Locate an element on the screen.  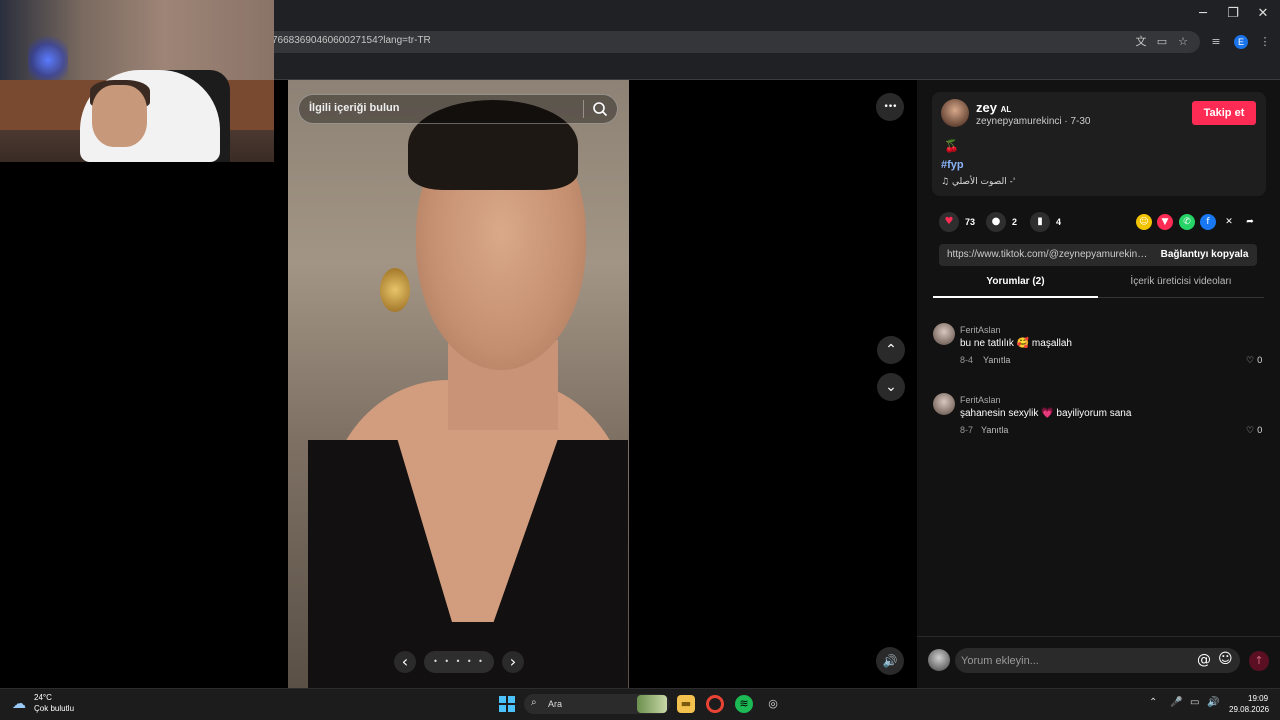
comment-date: 8-7 is located at coordinates (967, 430).